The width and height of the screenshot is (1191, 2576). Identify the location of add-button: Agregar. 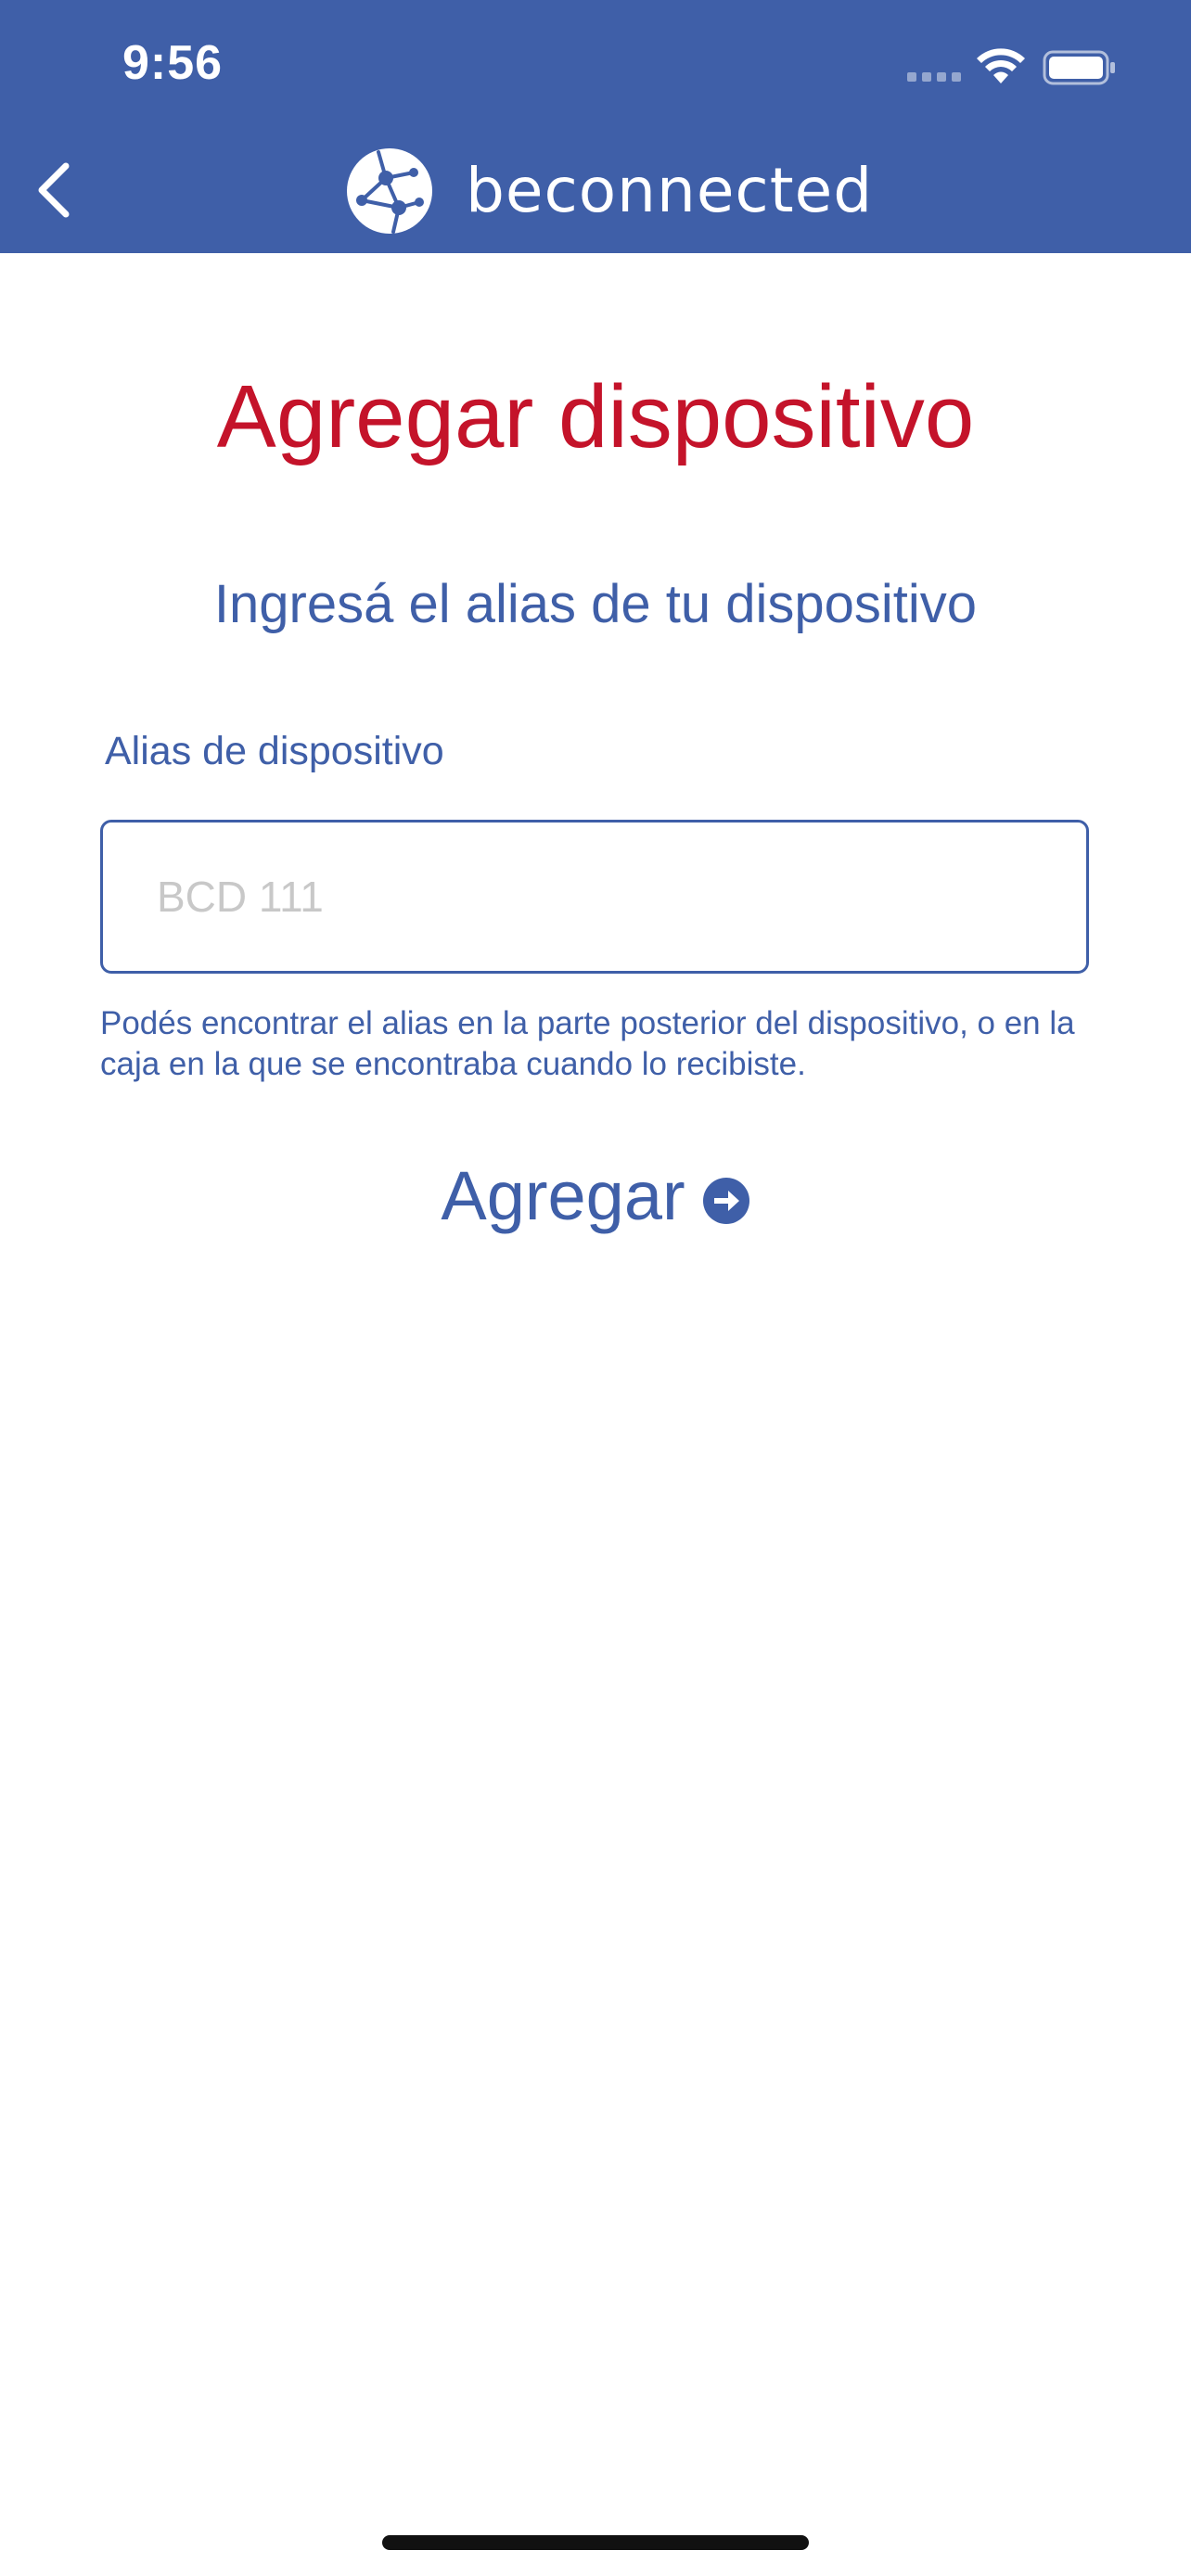
(595, 1196).